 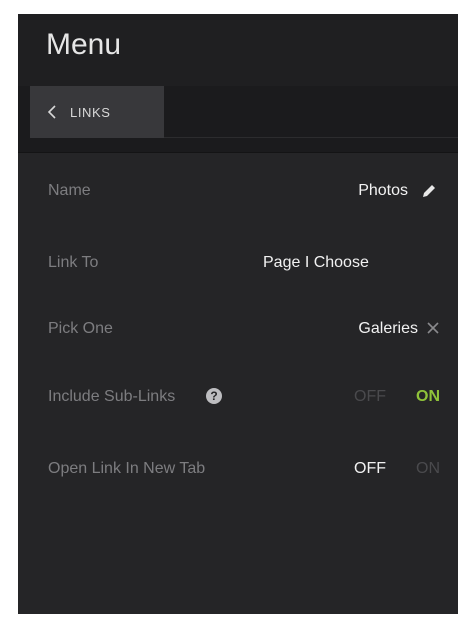 What do you see at coordinates (84, 44) in the screenshot?
I see `page-title: Menu` at bounding box center [84, 44].